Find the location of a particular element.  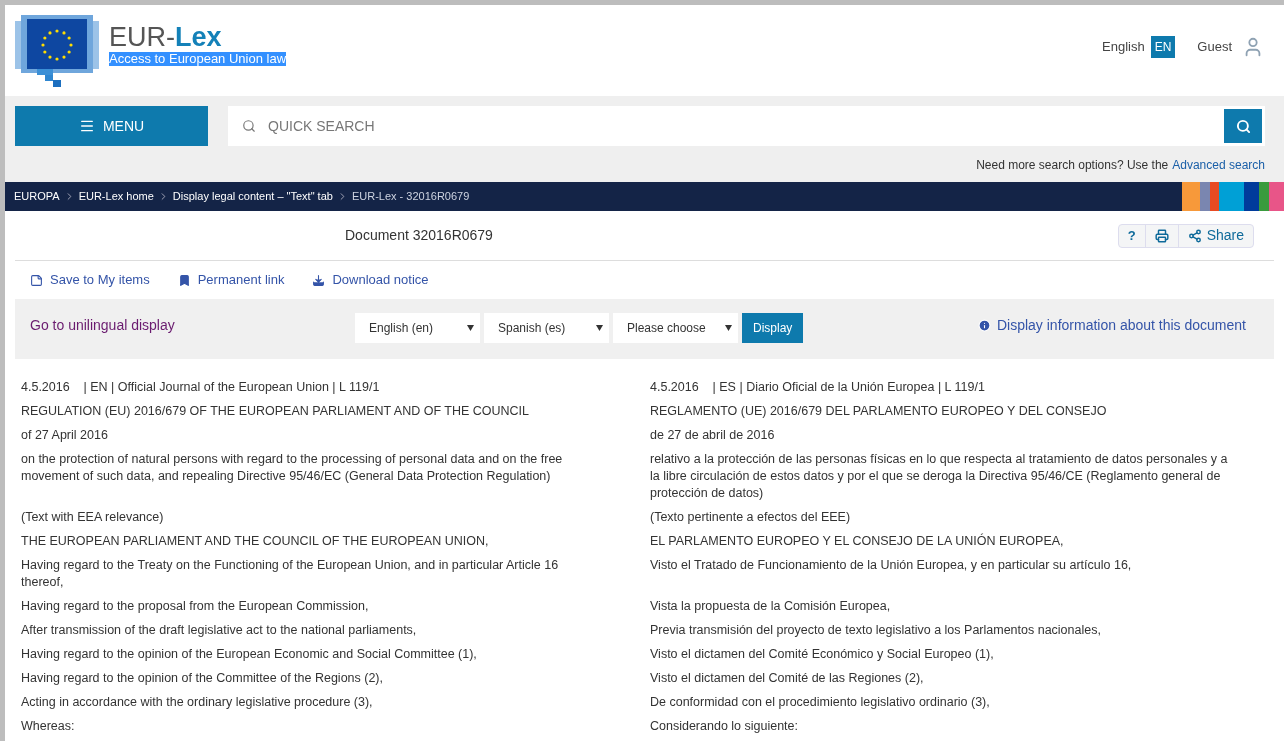

english-paragraph: Acting in accordance with the ordinary legislative procedure (3), is located at coordinates (197, 702).